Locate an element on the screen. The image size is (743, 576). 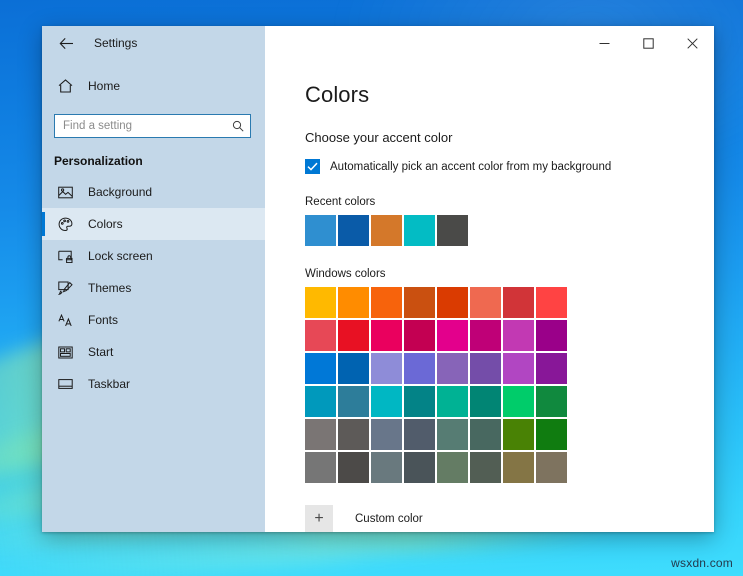
sidebar-item-colors: Colors is located at coordinates (153, 224).